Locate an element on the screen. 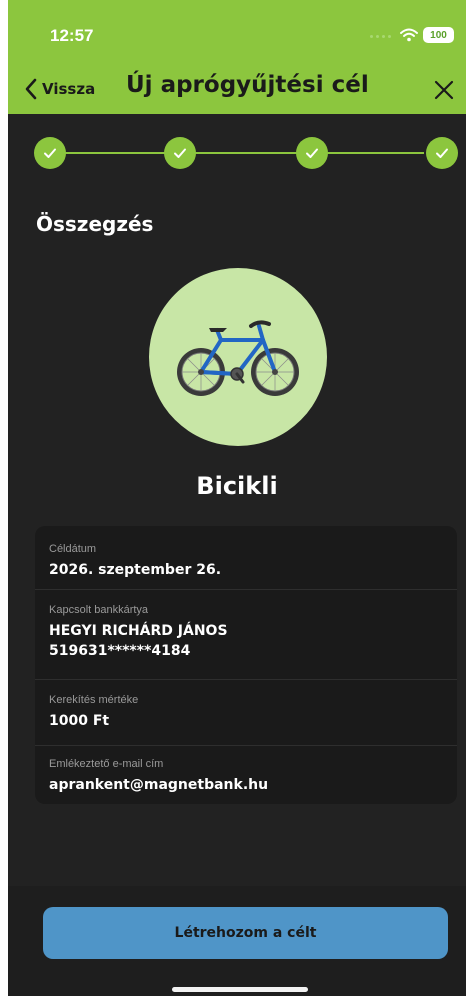 The height and width of the screenshot is (996, 474). back-label: Vissza is located at coordinates (69, 89).